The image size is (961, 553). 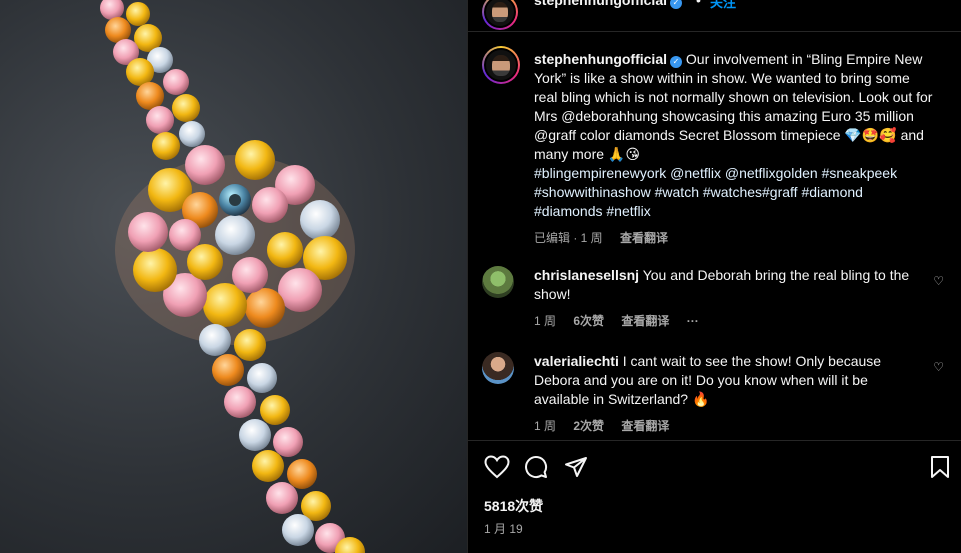 What do you see at coordinates (724, 321) in the screenshot?
I see `comment-meta: 1 周 6次赞 查看翻译 ···` at bounding box center [724, 321].